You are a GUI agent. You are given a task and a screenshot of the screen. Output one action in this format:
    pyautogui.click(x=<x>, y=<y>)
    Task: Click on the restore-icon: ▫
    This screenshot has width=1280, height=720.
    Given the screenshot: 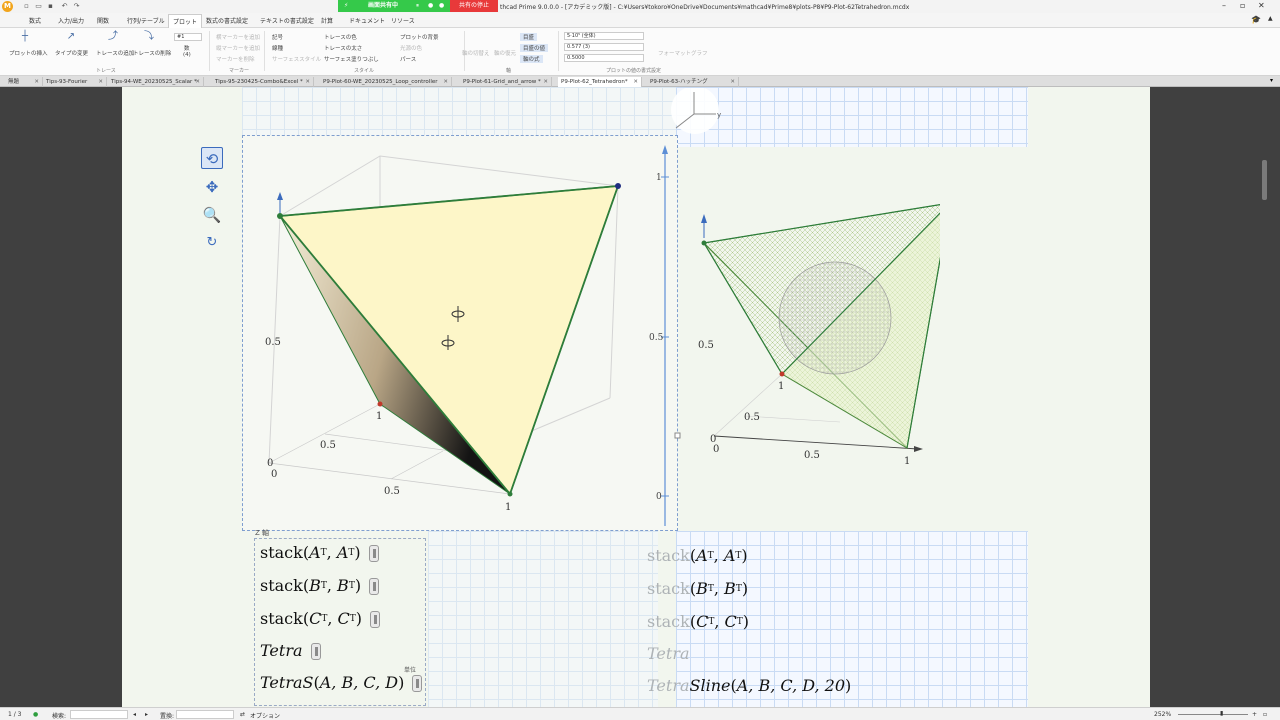 What is the action you would take?
    pyautogui.click(x=1242, y=5)
    